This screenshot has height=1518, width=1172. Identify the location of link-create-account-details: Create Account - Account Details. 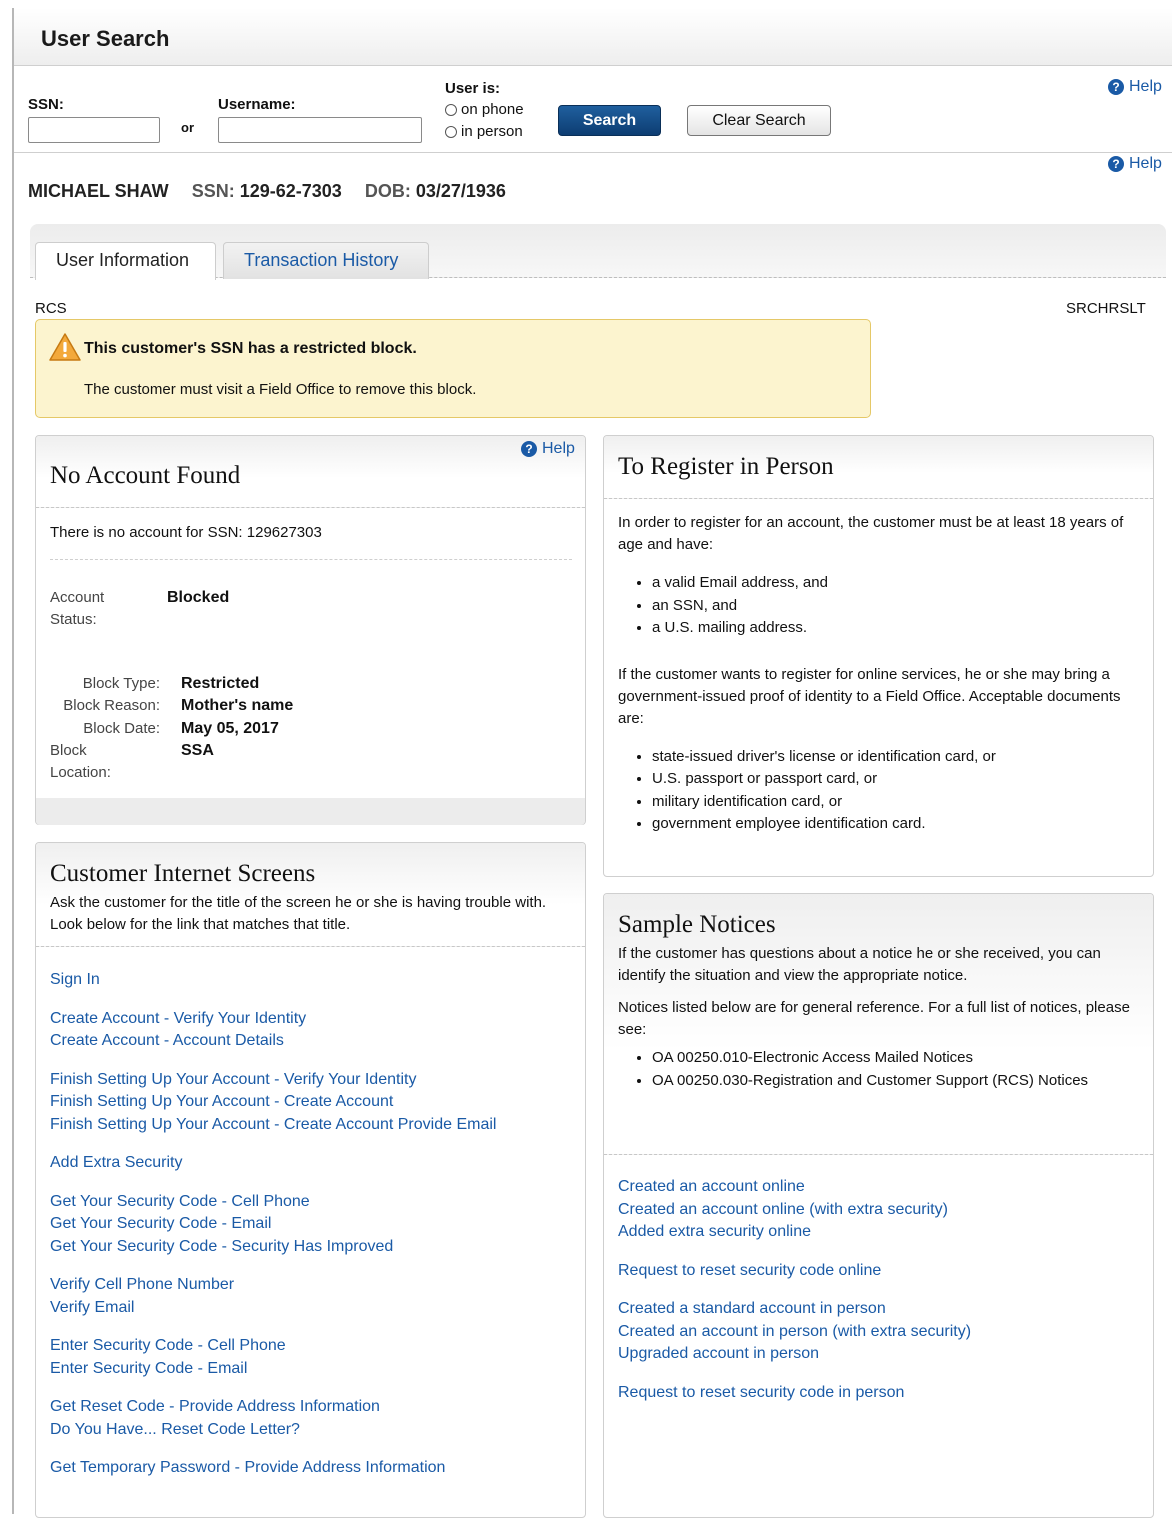
(312, 1041).